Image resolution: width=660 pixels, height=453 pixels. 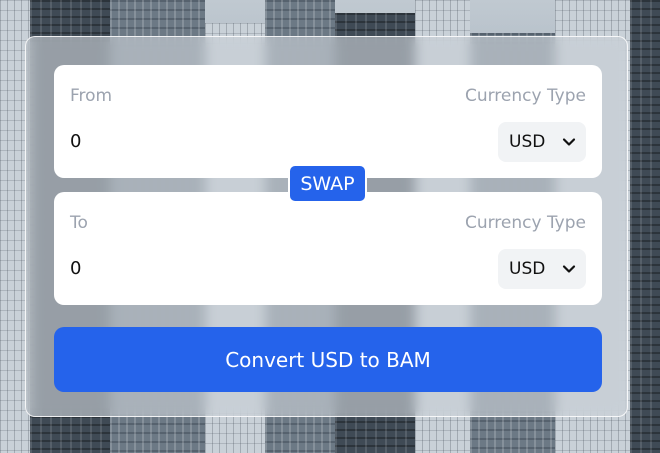 What do you see at coordinates (79, 223) in the screenshot?
I see `to-label: To` at bounding box center [79, 223].